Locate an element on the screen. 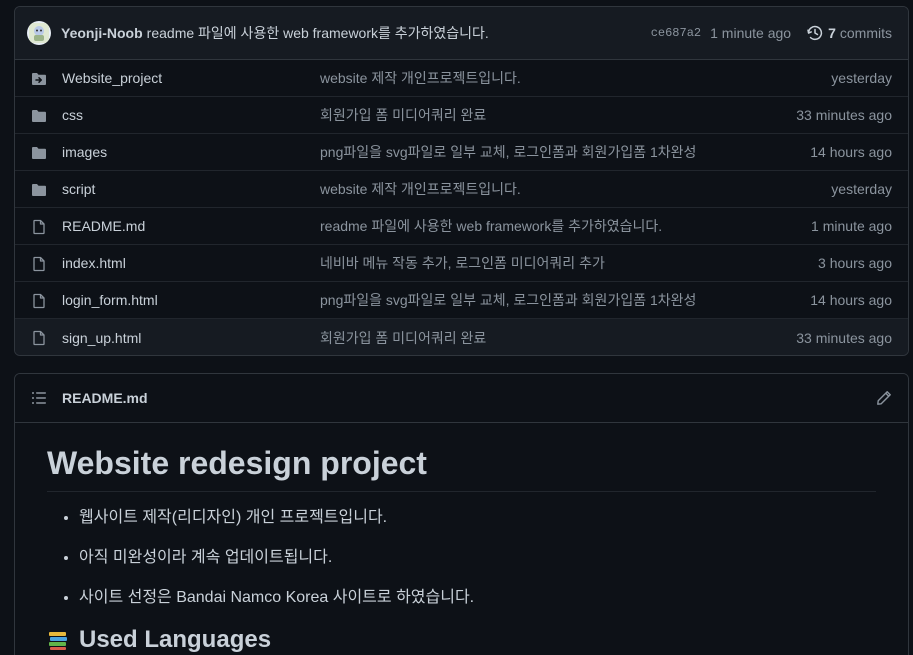 This screenshot has width=913, height=655. commit-time: 1 minute ago is located at coordinates (750, 33).